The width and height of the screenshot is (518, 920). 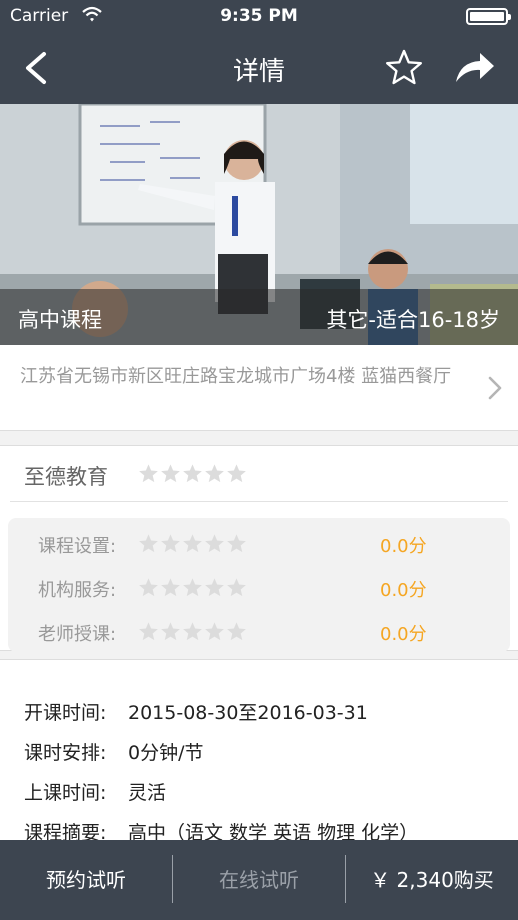 What do you see at coordinates (65, 793) in the screenshot?
I see `detail-key: 上课时间:` at bounding box center [65, 793].